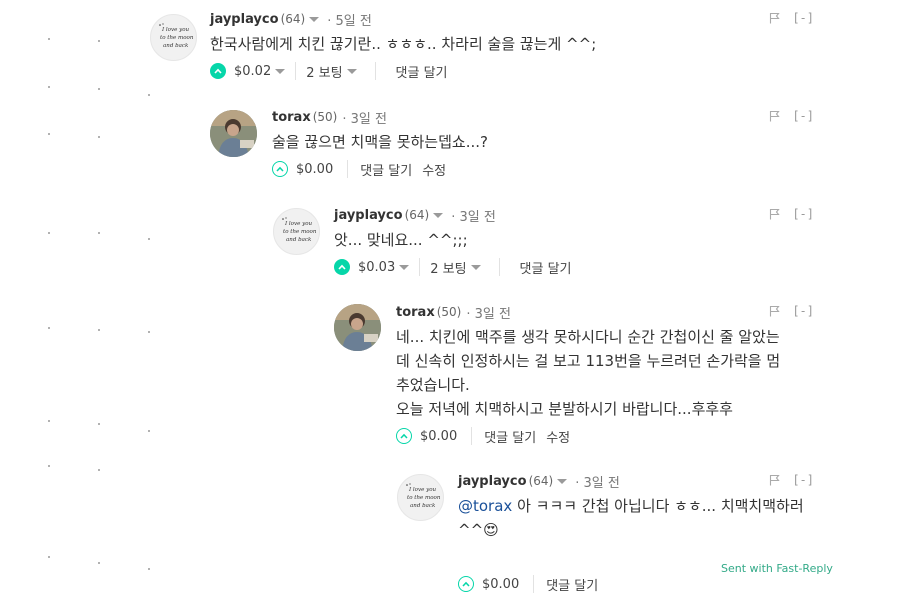 The image size is (914, 607). What do you see at coordinates (424, 498) in the screenshot?
I see `avatar-text: to the moon` at bounding box center [424, 498].